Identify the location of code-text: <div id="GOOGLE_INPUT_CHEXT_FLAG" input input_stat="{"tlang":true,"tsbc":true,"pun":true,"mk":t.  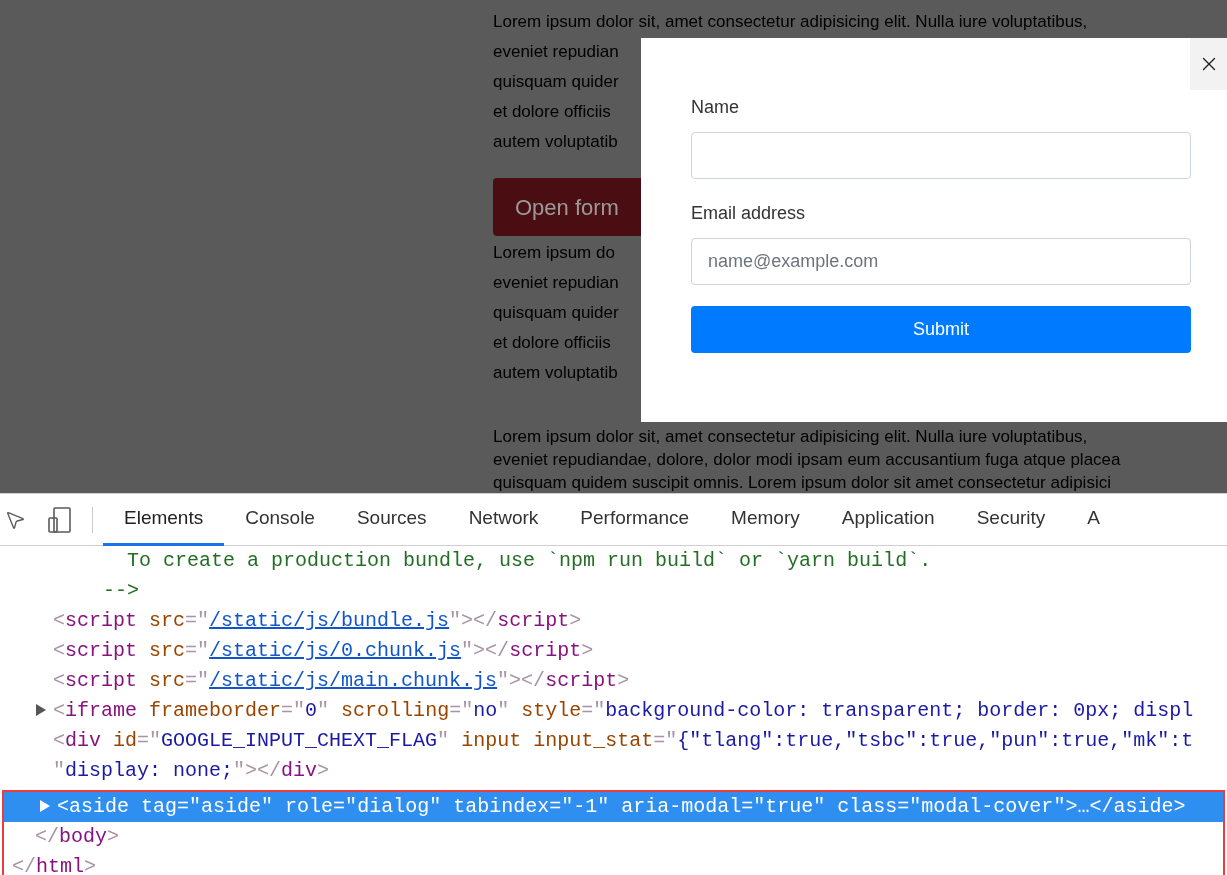
(623, 741).